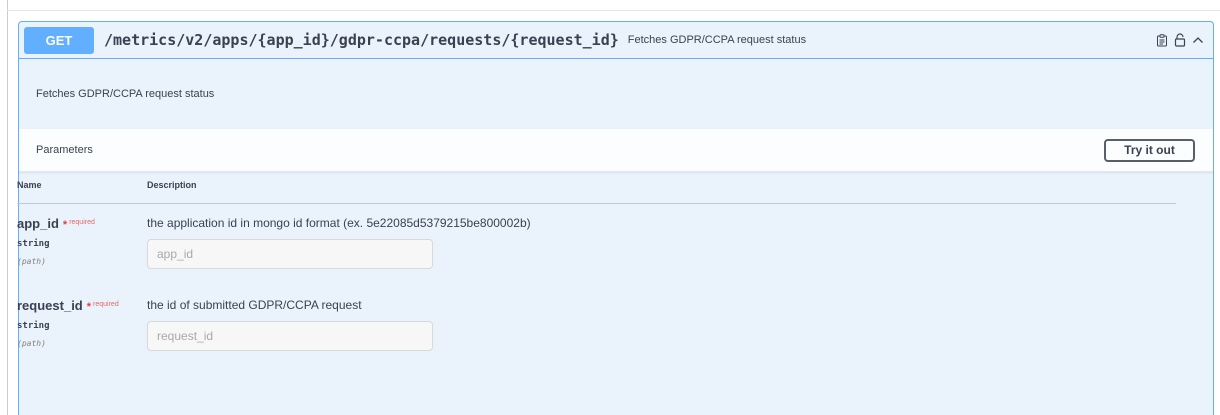  What do you see at coordinates (29, 185) in the screenshot?
I see `column-header-name: Name` at bounding box center [29, 185].